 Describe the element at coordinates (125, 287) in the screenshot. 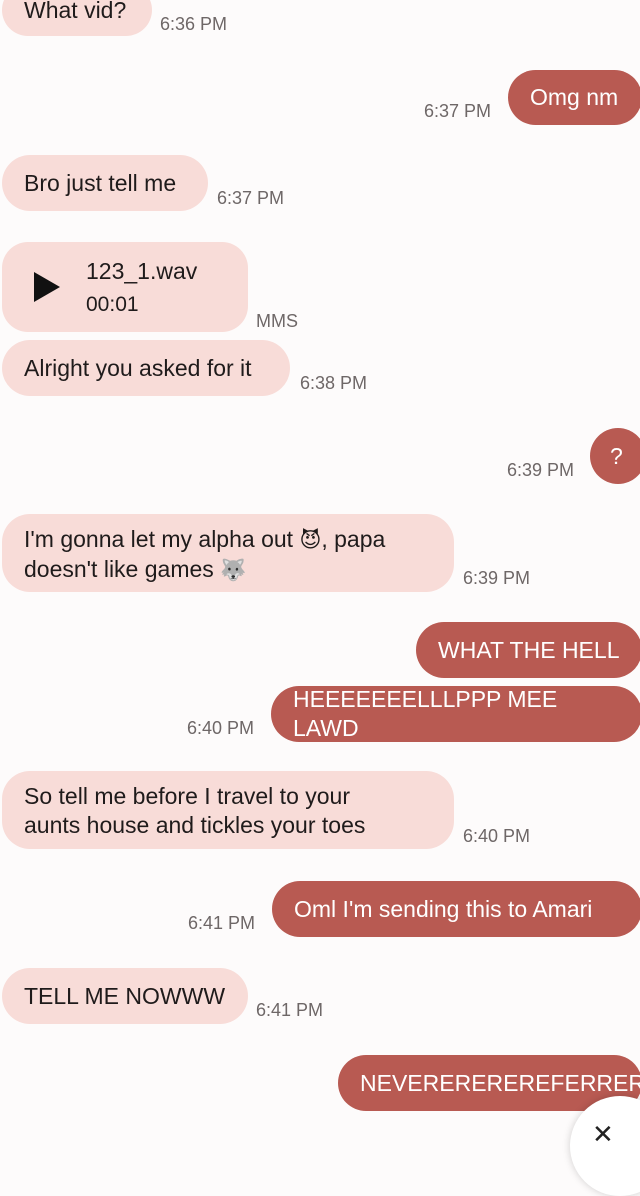

I see `audio-attachment: 123_1.wav 00:01` at that location.